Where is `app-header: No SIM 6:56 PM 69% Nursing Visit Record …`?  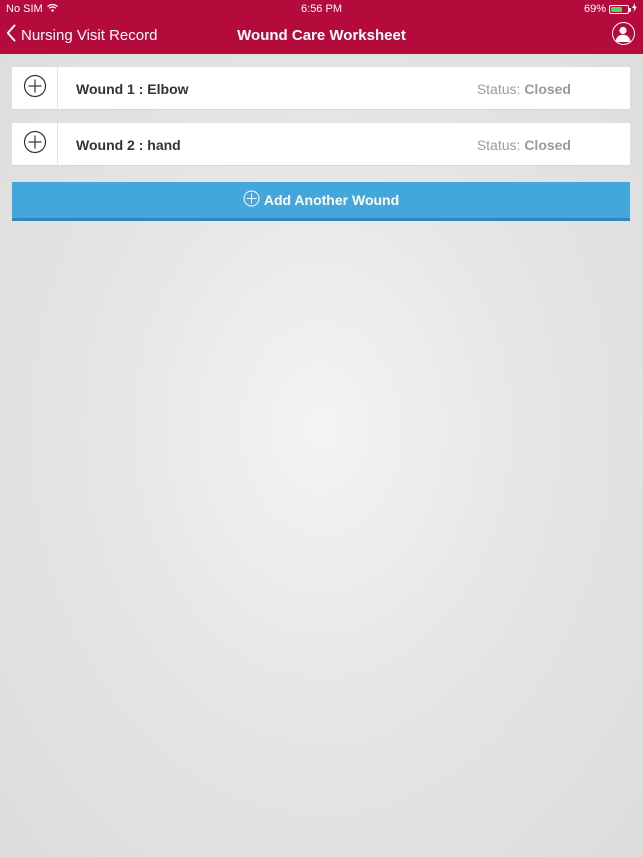 app-header: No SIM 6:56 PM 69% Nursing Visit Record … is located at coordinates (321, 27).